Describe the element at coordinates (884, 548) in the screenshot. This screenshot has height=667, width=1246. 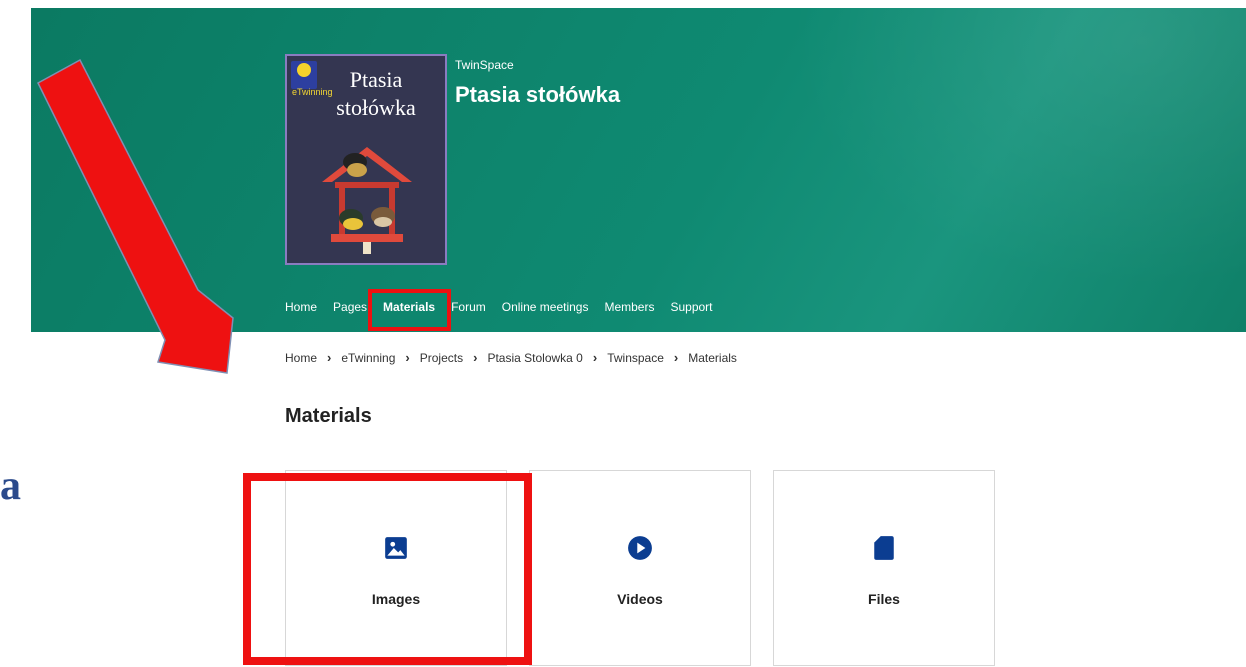
I see `file-icon` at that location.